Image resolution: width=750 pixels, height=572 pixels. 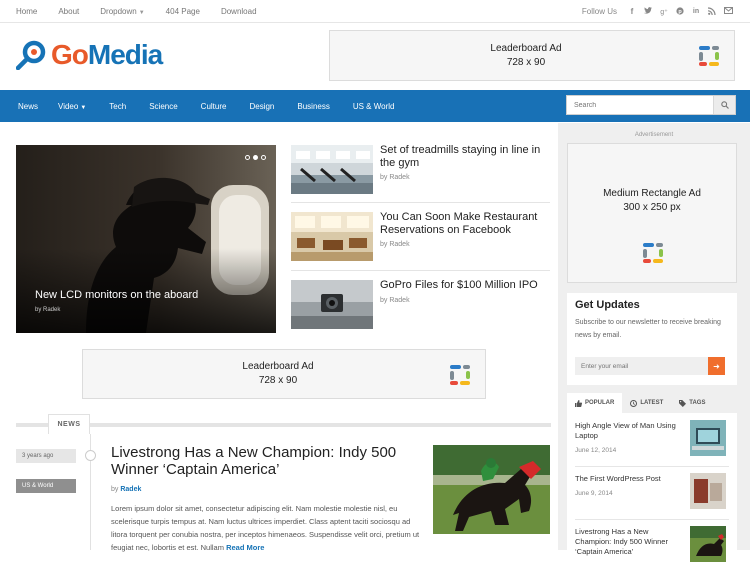 I want to click on logo-word-go: Go, so click(x=70, y=54).